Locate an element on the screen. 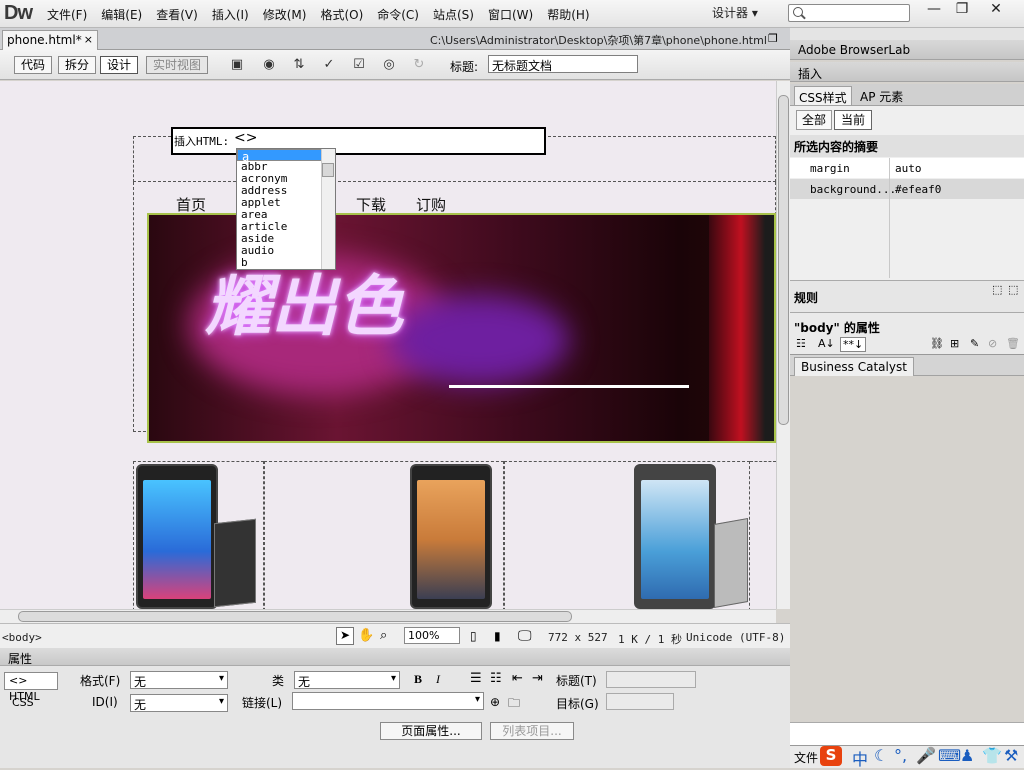 The image size is (1024, 770). hand-tool-icon: ✋ is located at coordinates (366, 635).